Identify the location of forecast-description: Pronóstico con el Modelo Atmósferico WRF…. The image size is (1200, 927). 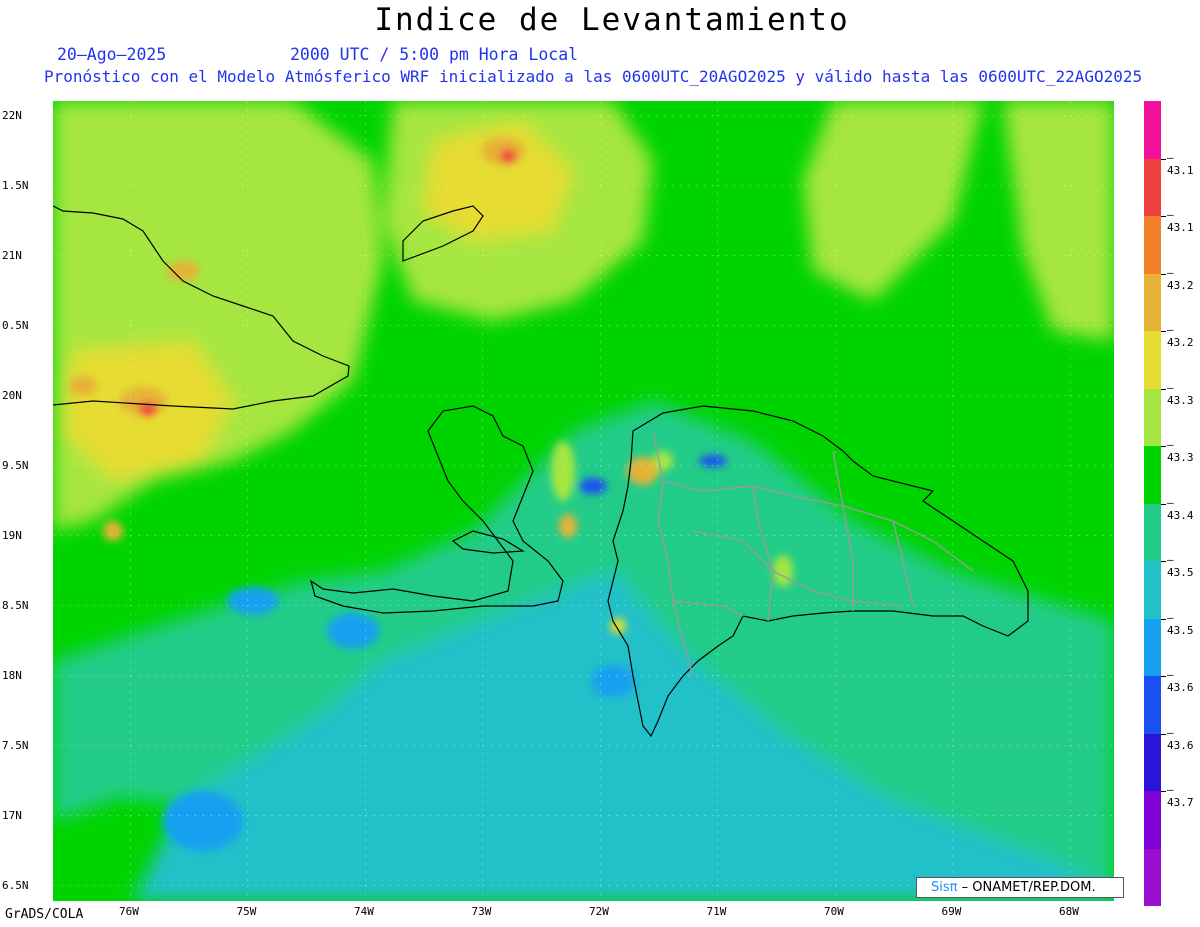
(593, 76).